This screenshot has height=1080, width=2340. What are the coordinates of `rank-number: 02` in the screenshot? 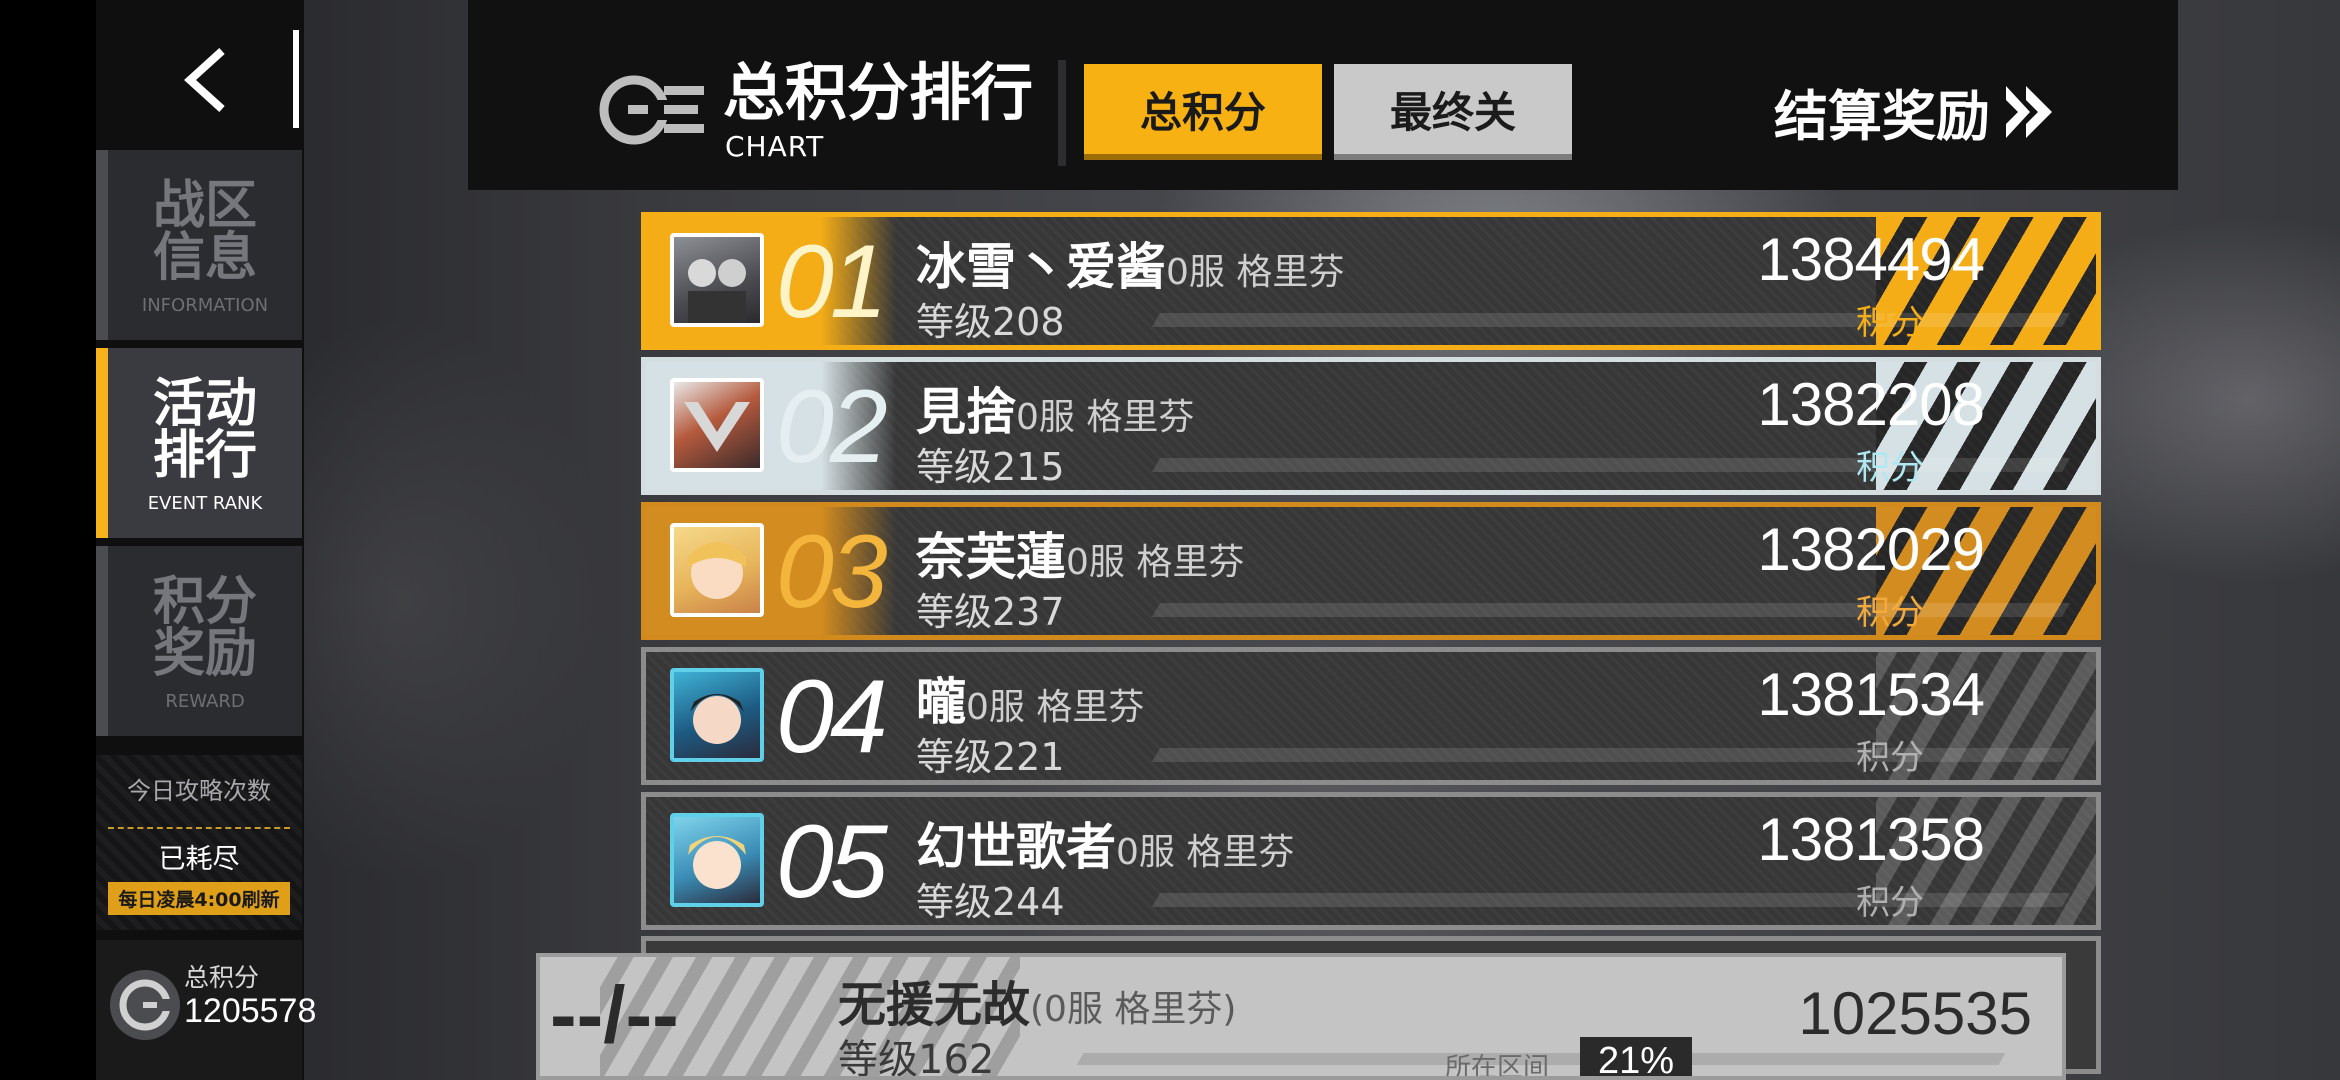 It's located at (832, 427).